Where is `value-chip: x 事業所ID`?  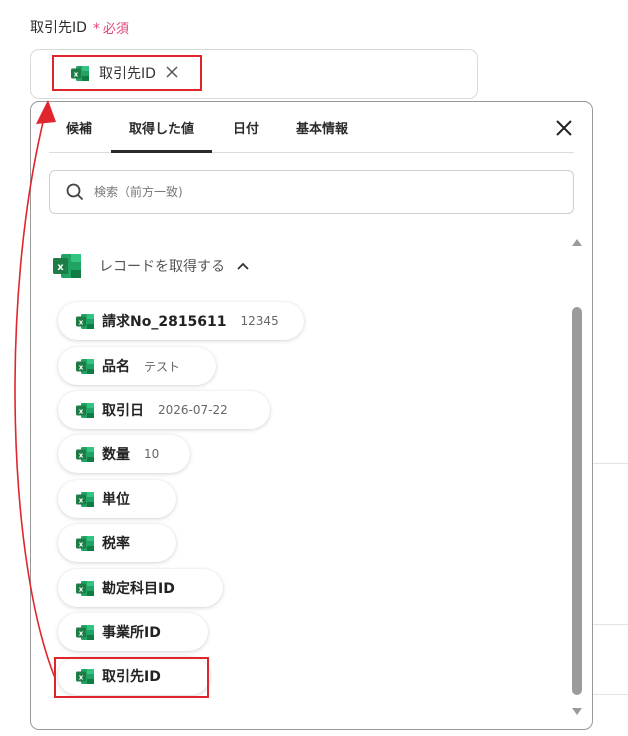 value-chip: x 事業所ID is located at coordinates (133, 632).